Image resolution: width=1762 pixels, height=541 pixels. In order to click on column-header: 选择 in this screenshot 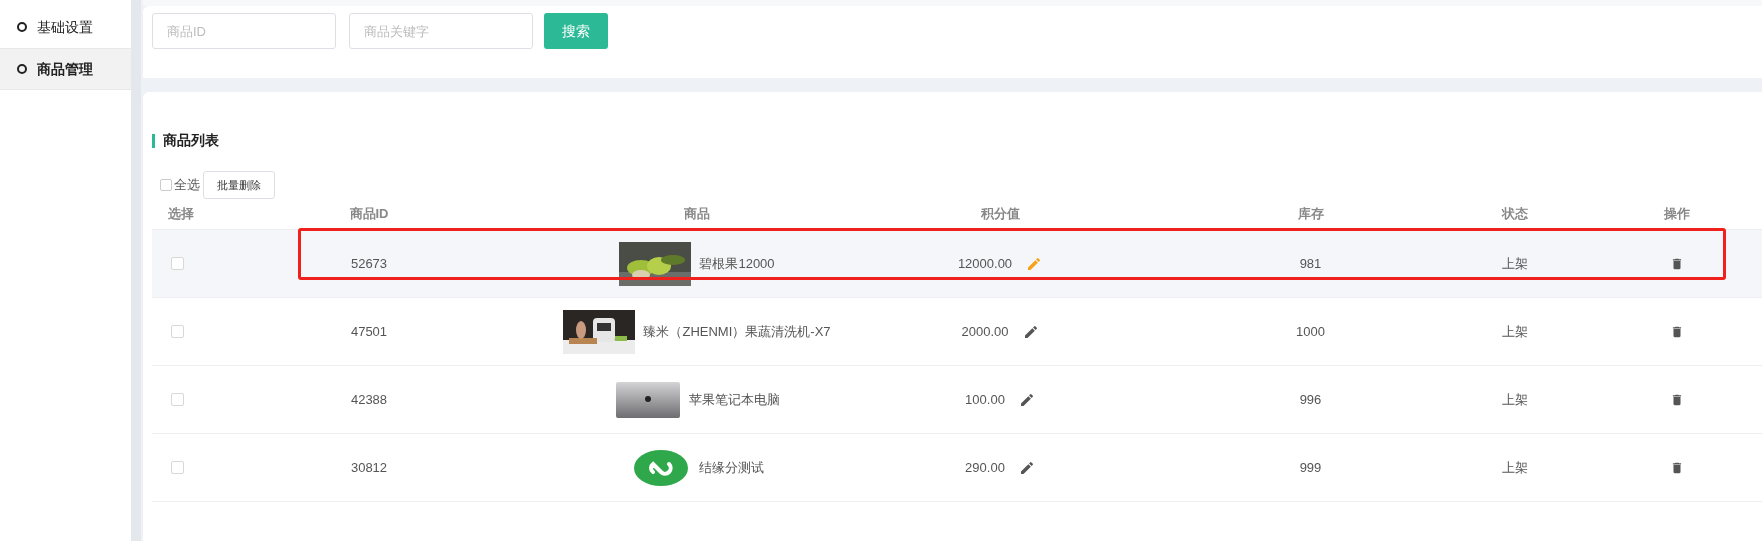, I will do `click(180, 214)`.